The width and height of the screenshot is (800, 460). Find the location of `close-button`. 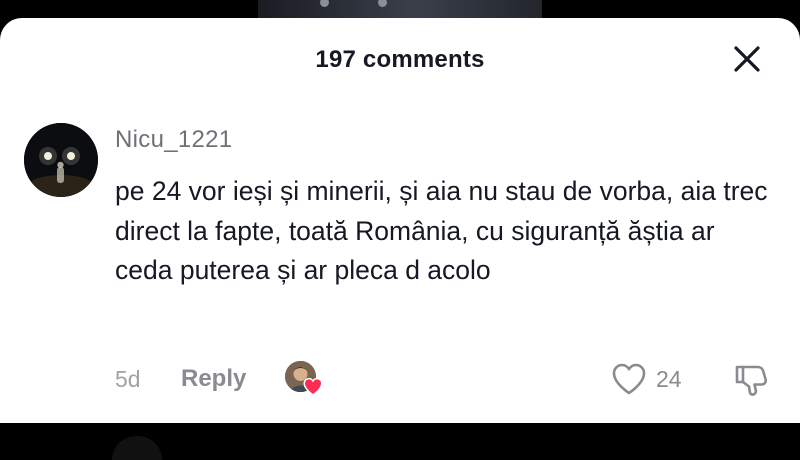

close-button is located at coordinates (747, 59).